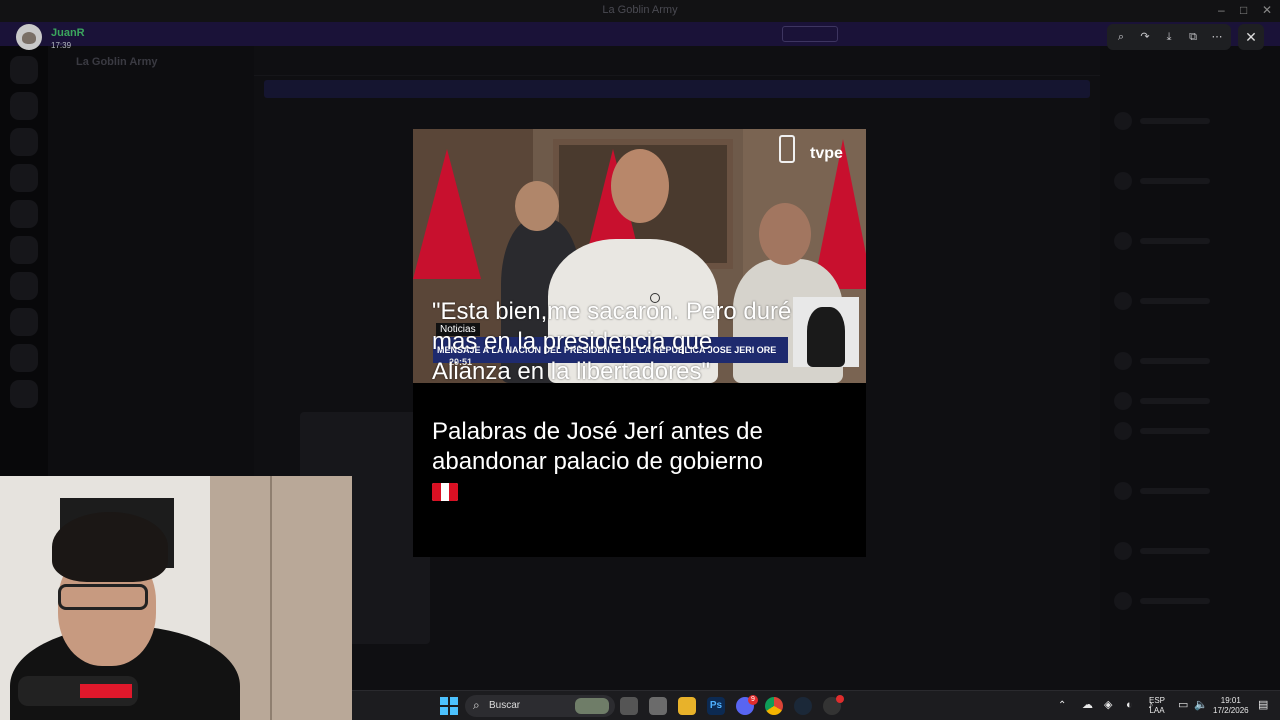 The image size is (1280, 720). Describe the element at coordinates (826, 153) in the screenshot. I see `channel-logo: tvpe` at that location.